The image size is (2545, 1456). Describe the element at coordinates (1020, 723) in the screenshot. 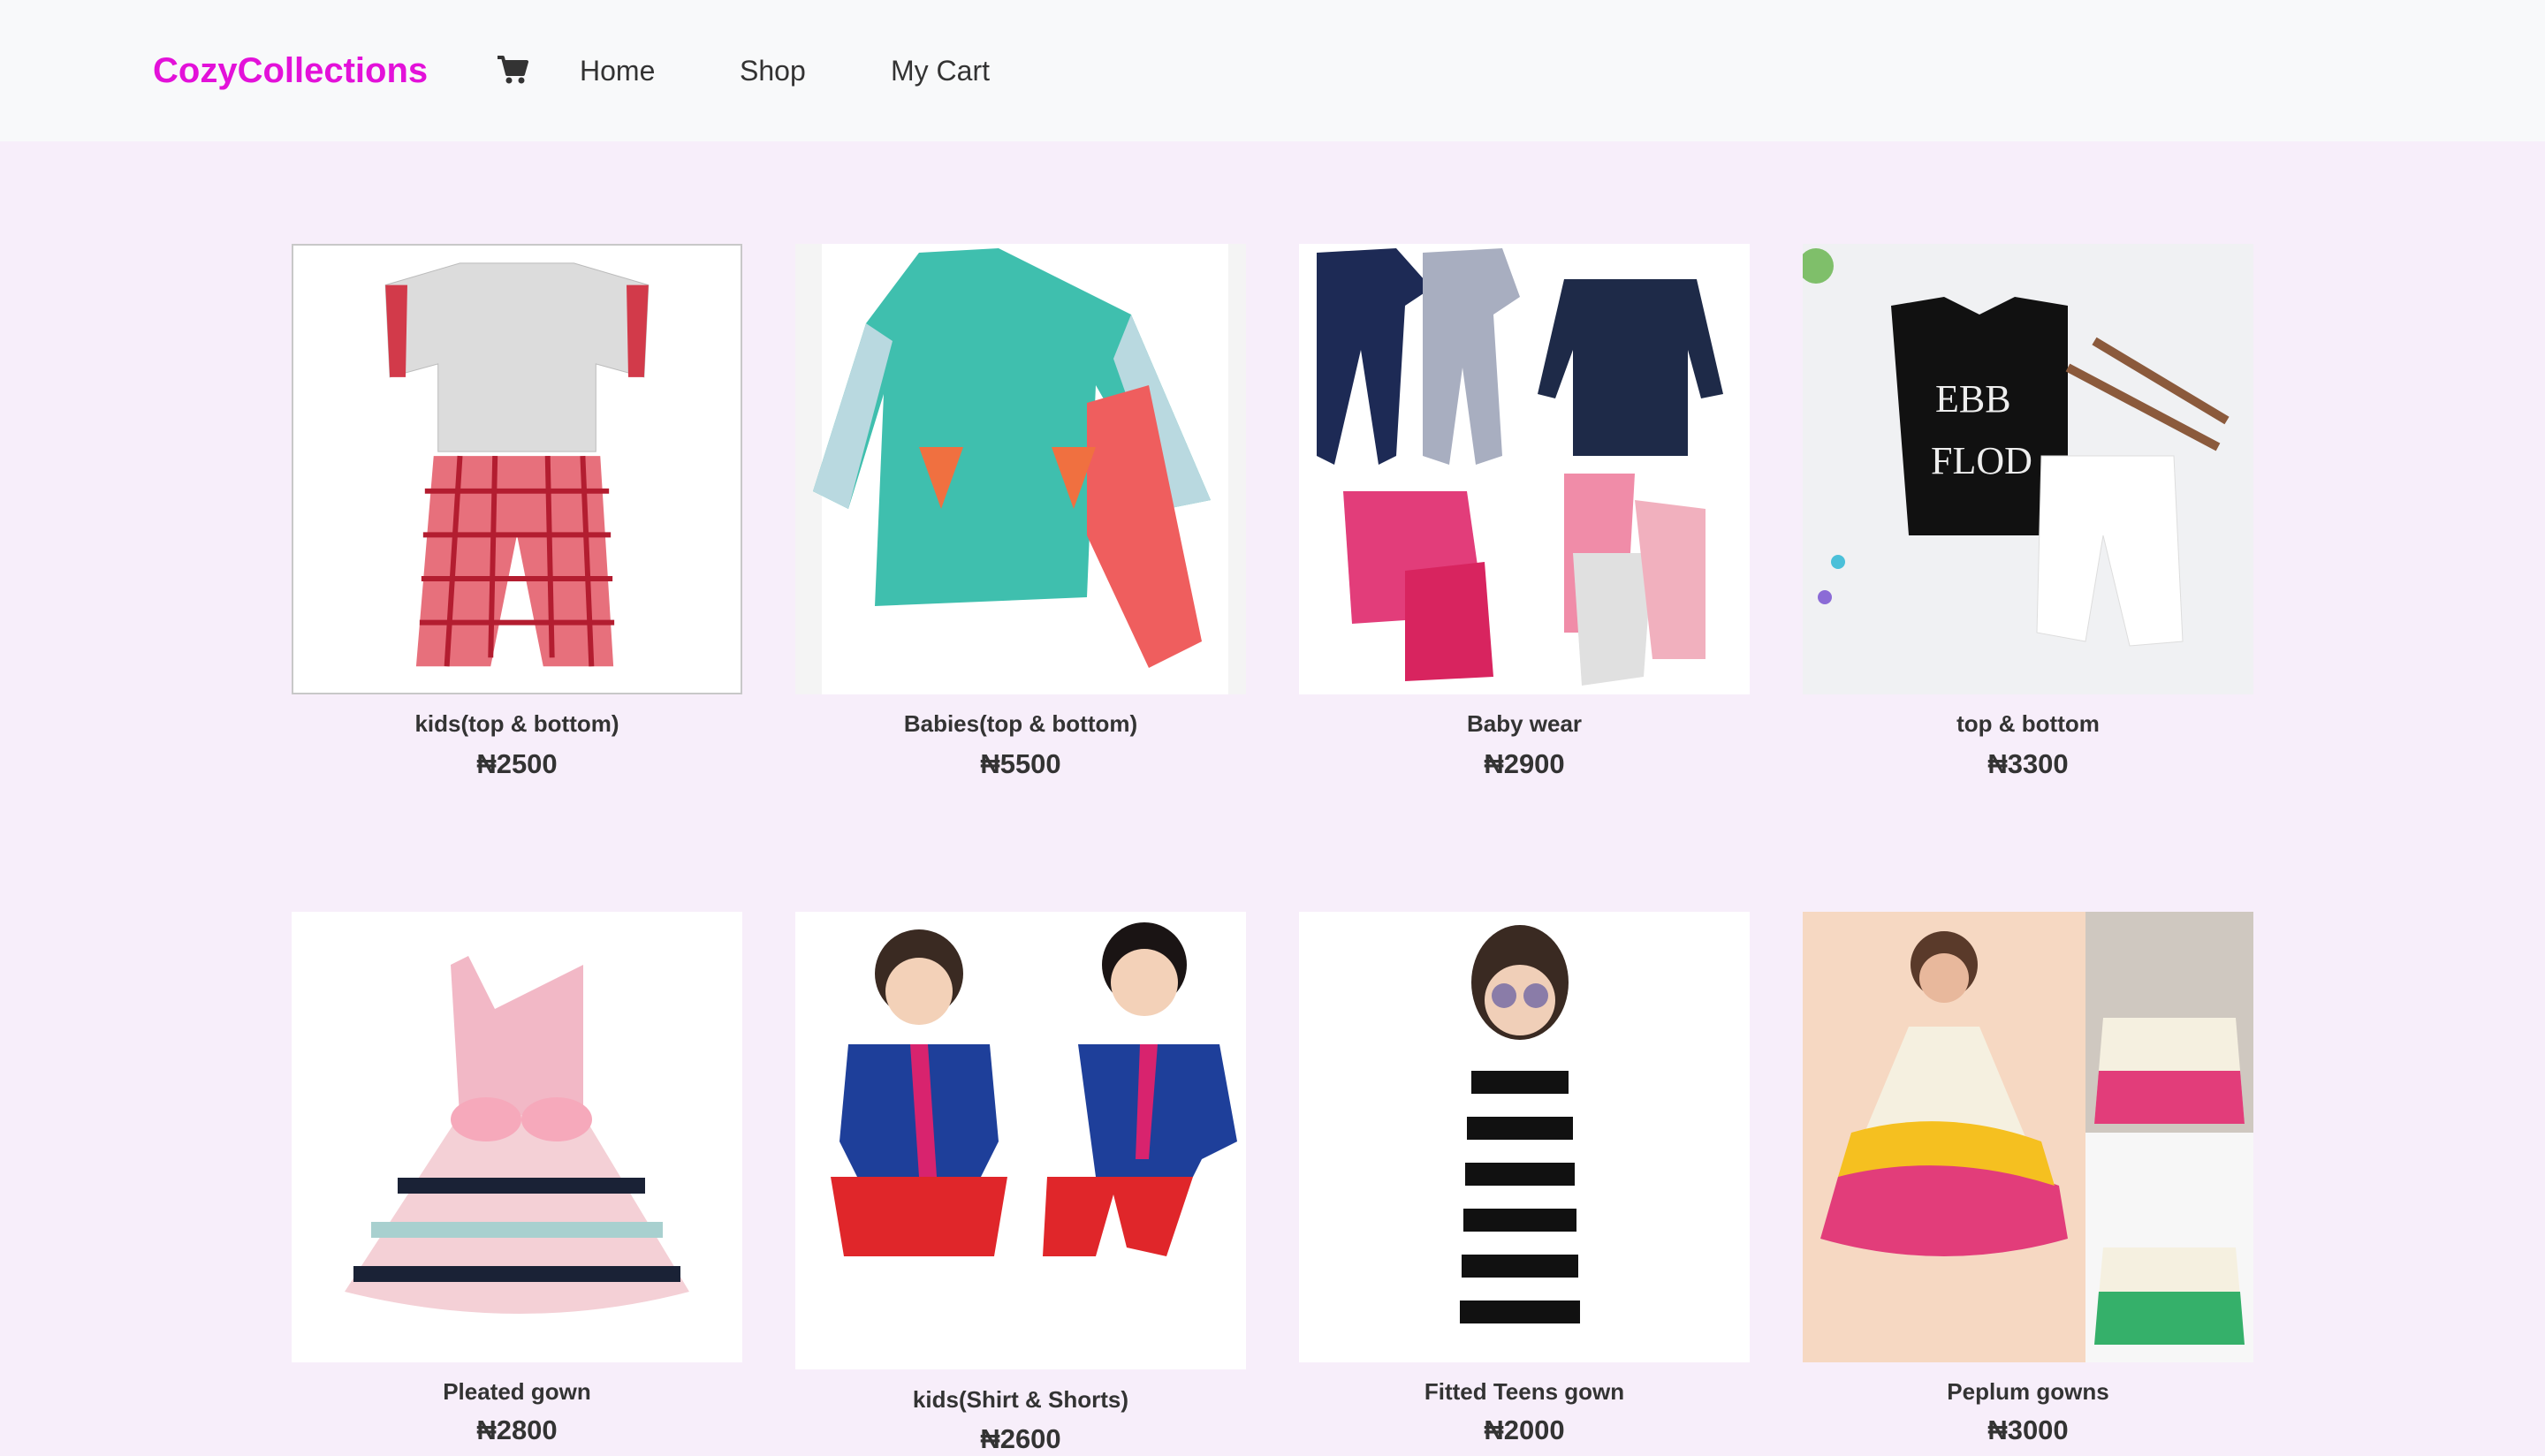

I see `product-name: Babies(top & bottom)` at that location.